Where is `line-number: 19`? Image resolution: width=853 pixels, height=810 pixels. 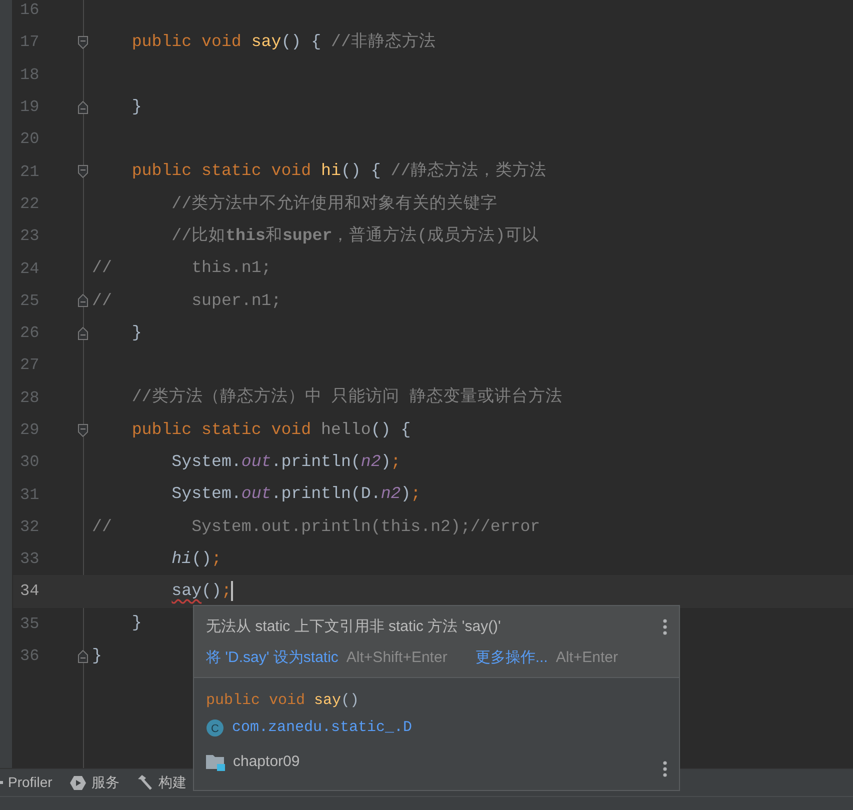 line-number: 19 is located at coordinates (30, 107).